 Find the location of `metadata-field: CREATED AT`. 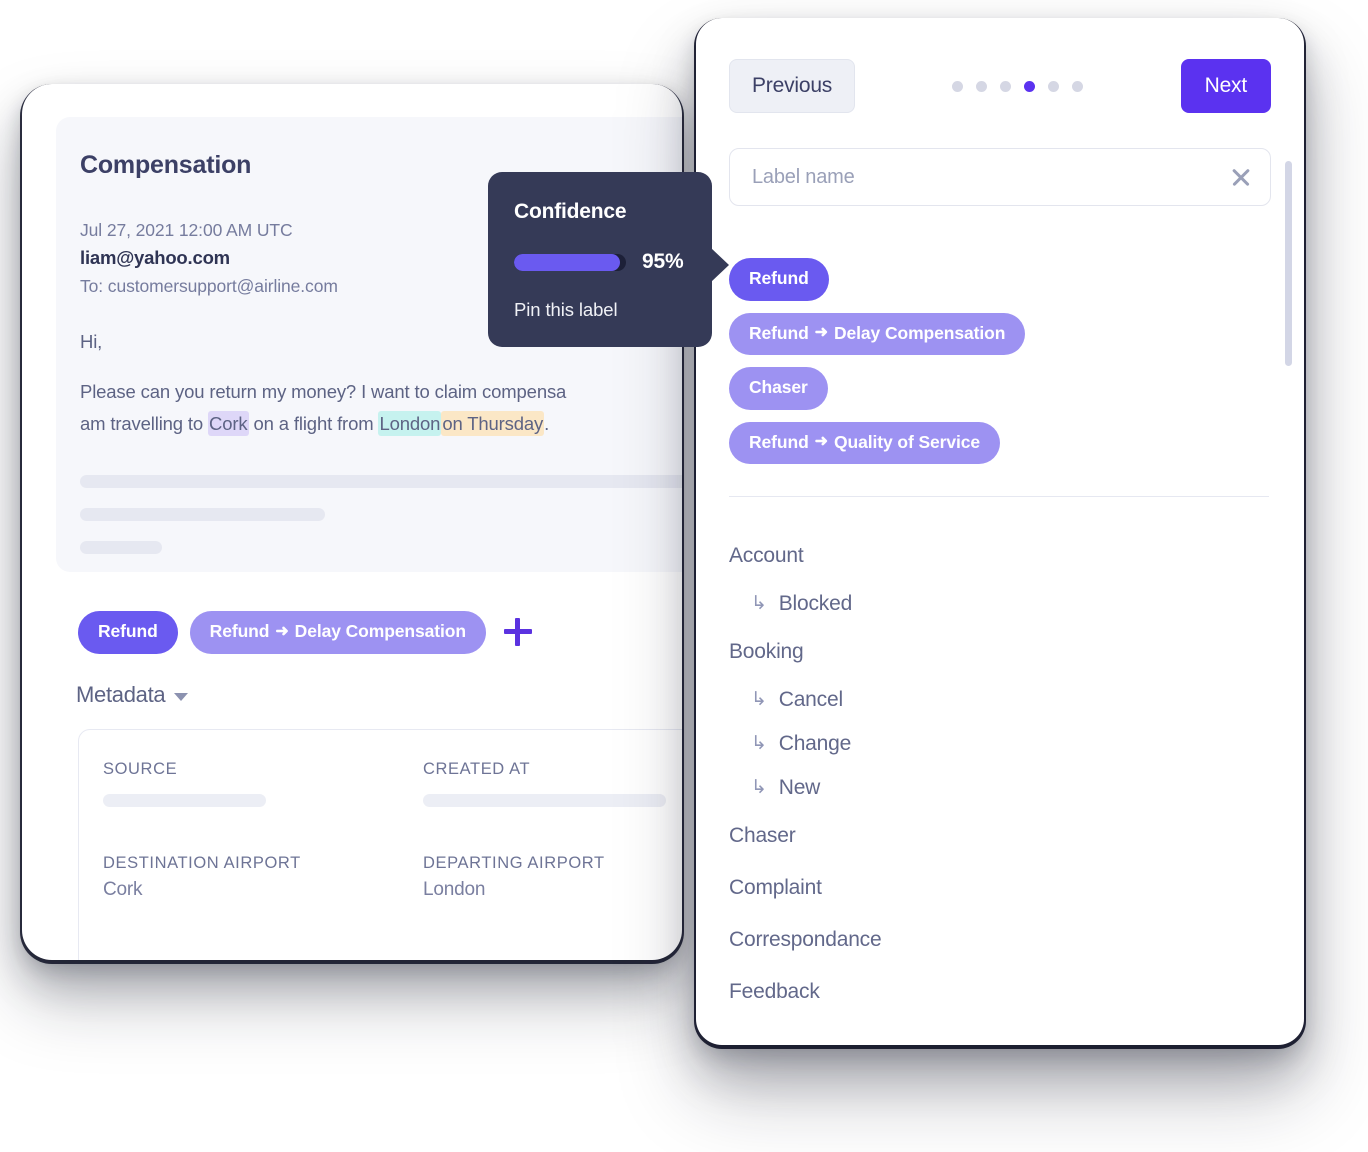

metadata-field: CREATED AT is located at coordinates (552, 783).